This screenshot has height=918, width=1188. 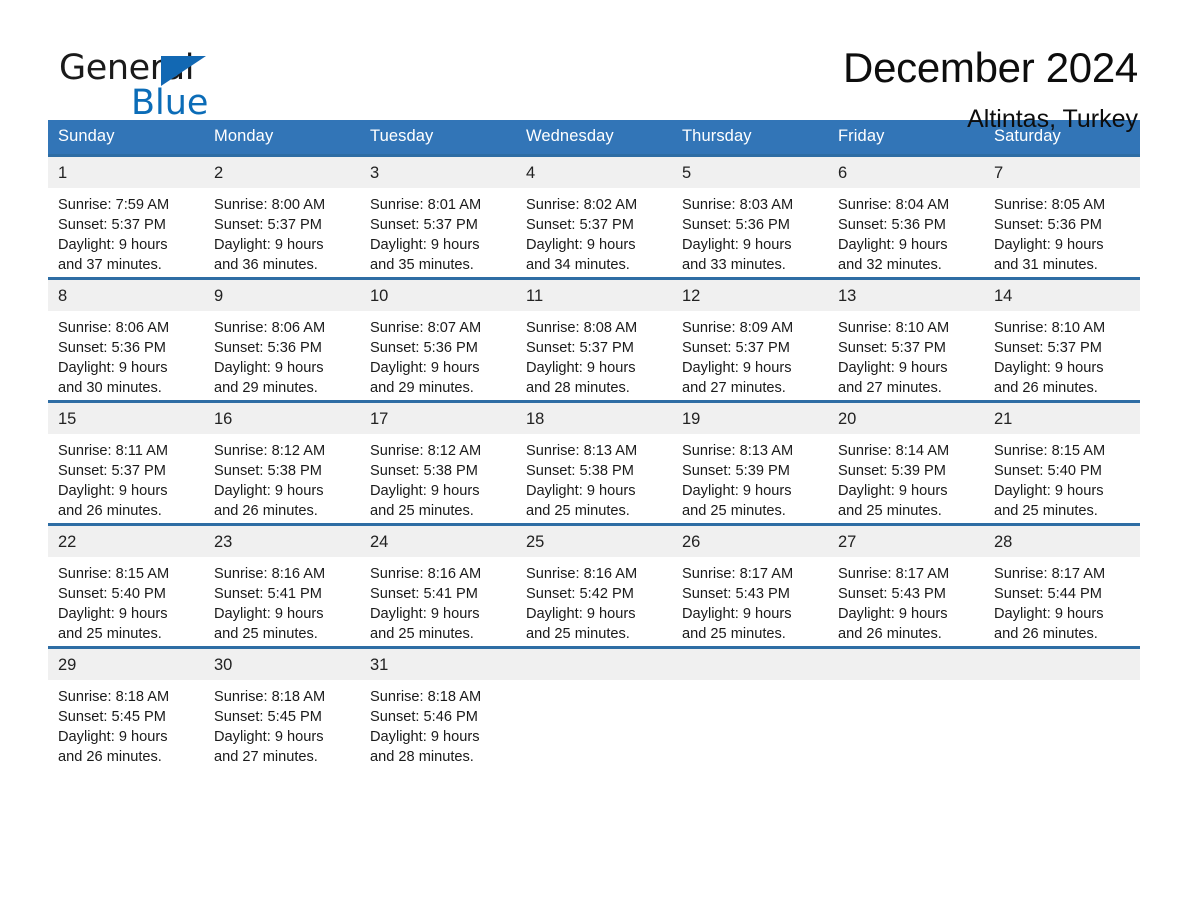 I want to click on general-blue-logo: General Blue, so click(x=189, y=85).